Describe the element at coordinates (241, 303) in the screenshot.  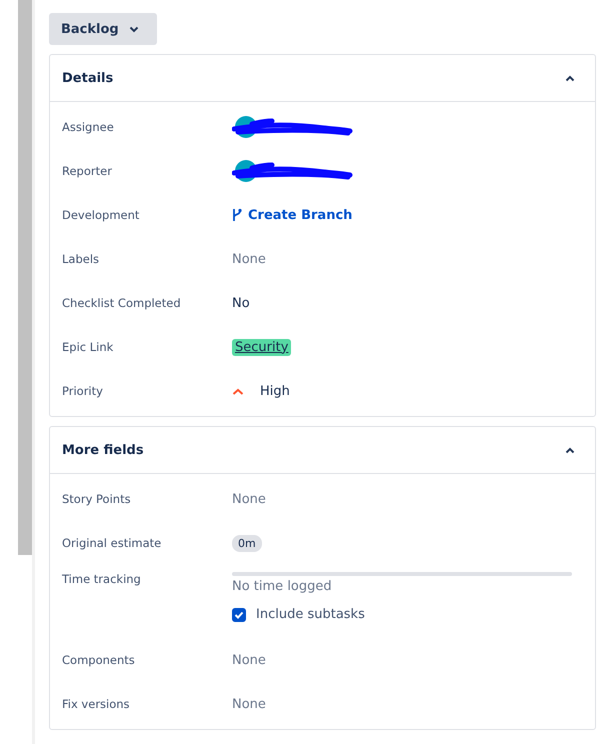
I see `field-value: No` at that location.